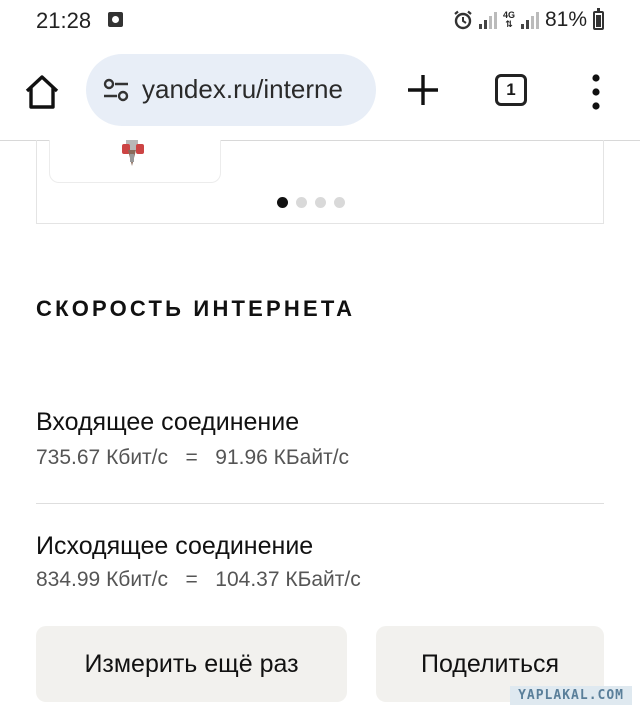 The height and width of the screenshot is (727, 640). Describe the element at coordinates (320, 182) in the screenshot. I see `product-carousel` at that location.